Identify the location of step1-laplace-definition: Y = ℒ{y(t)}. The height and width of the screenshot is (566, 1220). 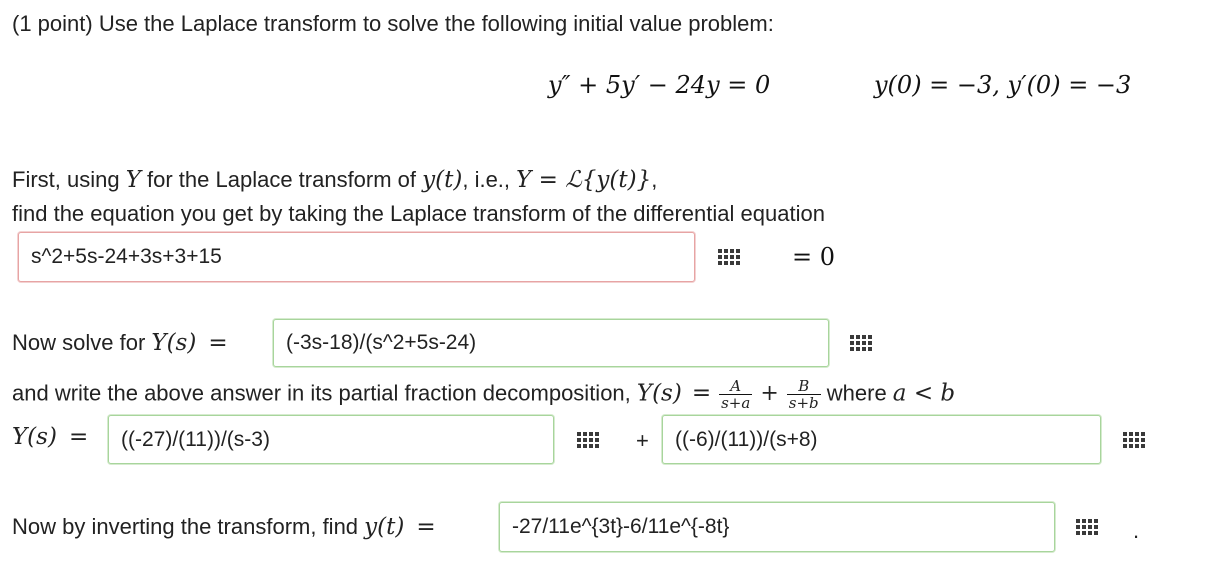
(584, 180).